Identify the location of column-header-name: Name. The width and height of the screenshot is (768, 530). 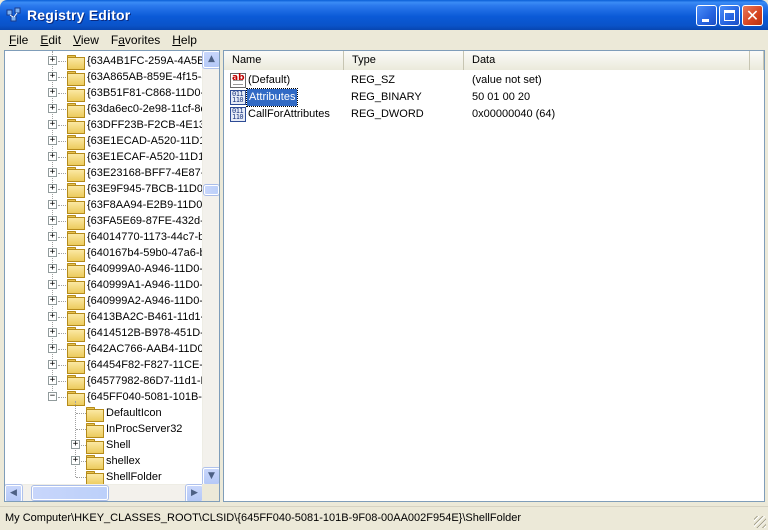
(284, 60).